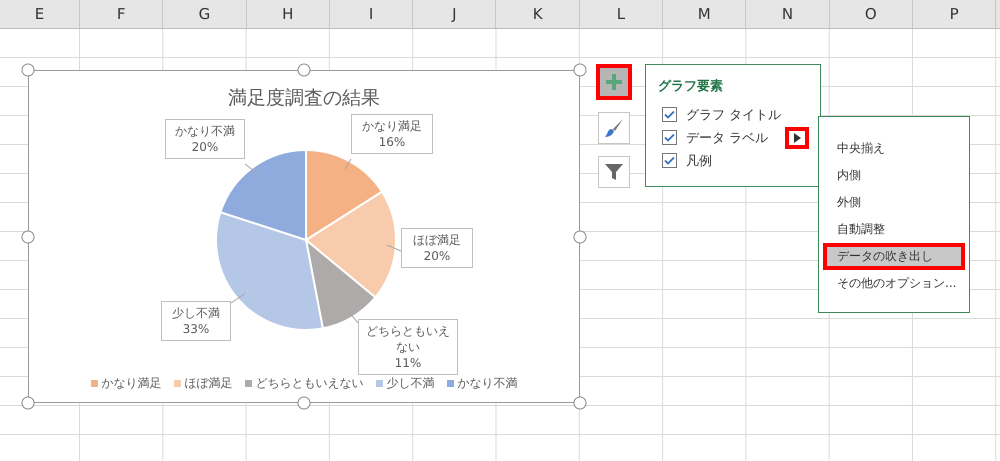 Image resolution: width=1000 pixels, height=461 pixels. Describe the element at coordinates (734, 115) in the screenshot. I see `element-label: グラフ タイトル` at that location.